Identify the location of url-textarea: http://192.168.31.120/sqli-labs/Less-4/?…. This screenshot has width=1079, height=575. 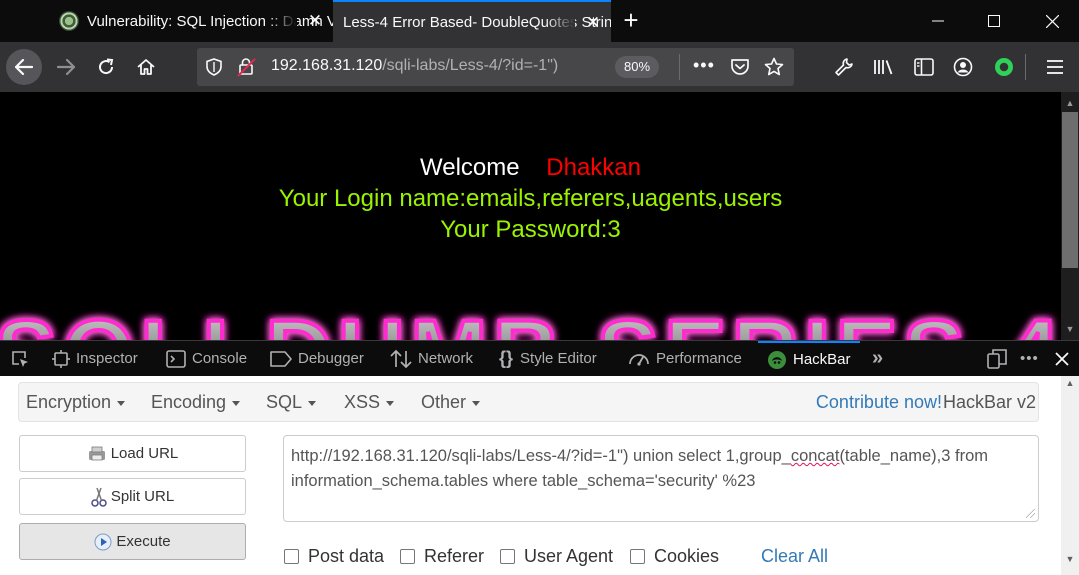
(661, 478).